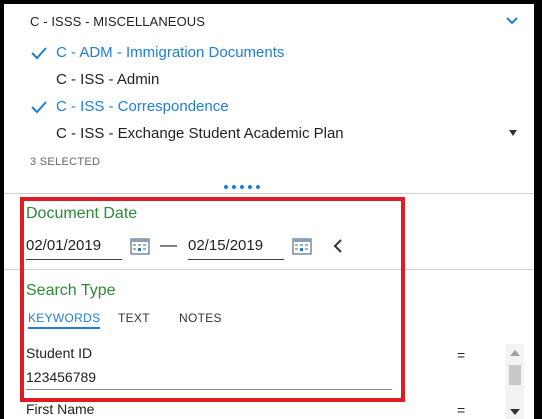  What do you see at coordinates (244, 187) in the screenshot?
I see `resize-handle` at bounding box center [244, 187].